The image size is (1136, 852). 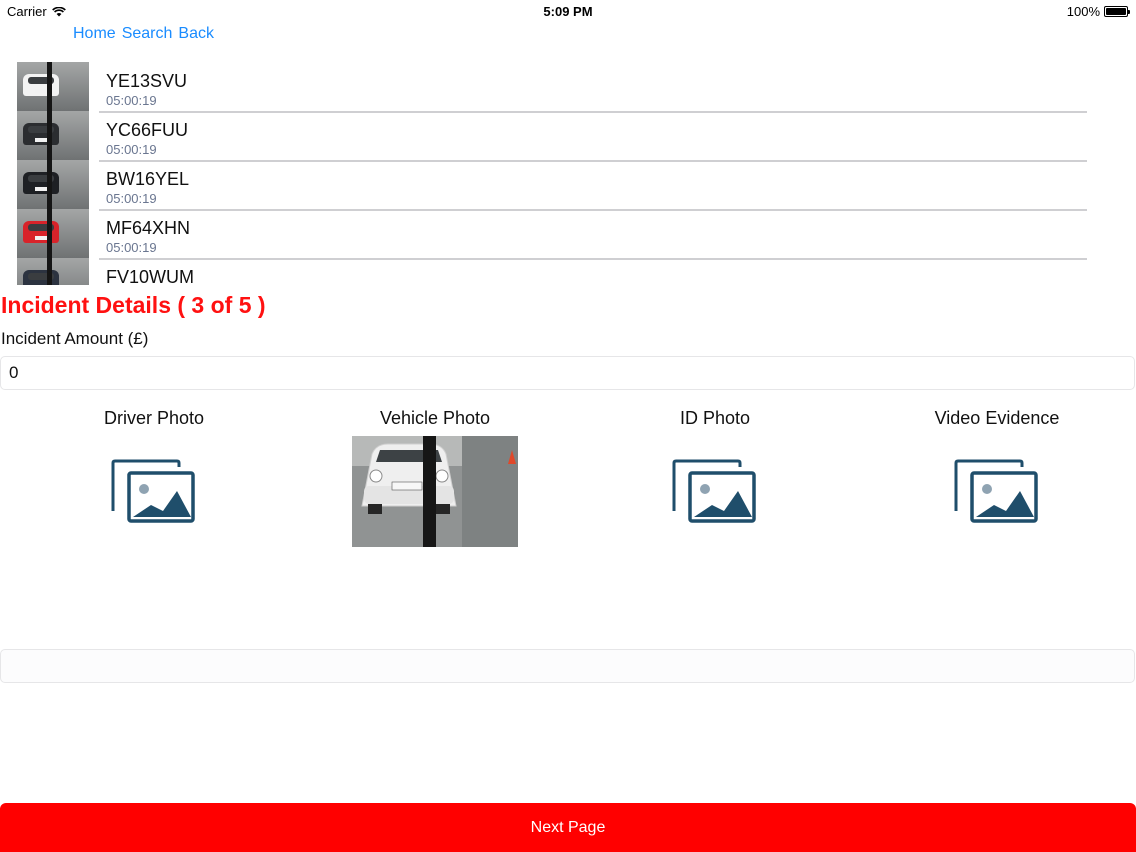 I want to click on vehicle-plate: YE13SVU, so click(x=147, y=81).